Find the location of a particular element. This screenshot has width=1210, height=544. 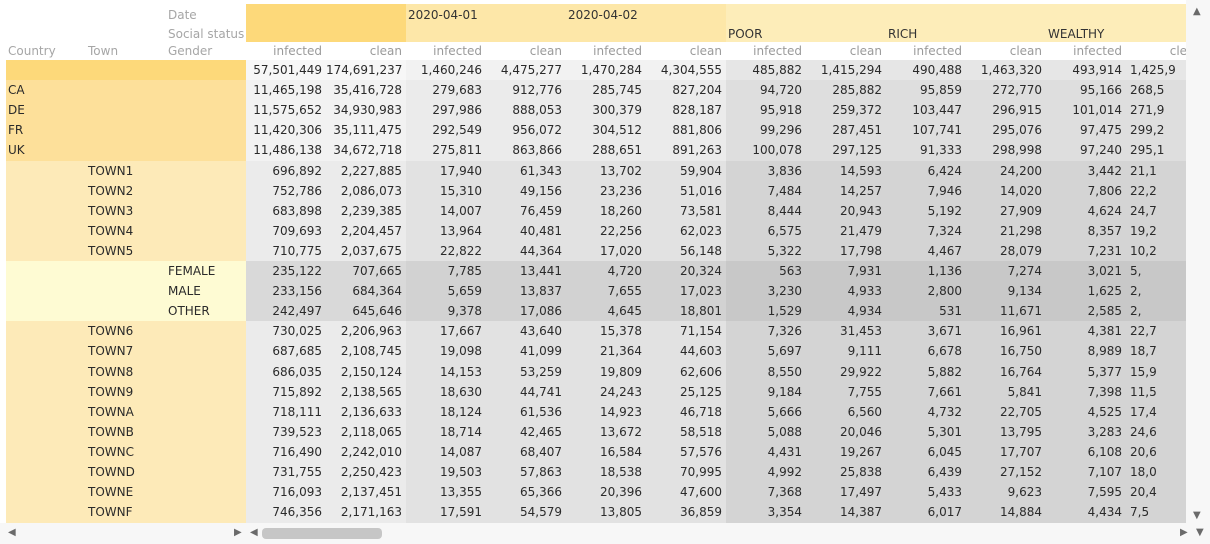

table-cell: 46,718 is located at coordinates (686, 412).